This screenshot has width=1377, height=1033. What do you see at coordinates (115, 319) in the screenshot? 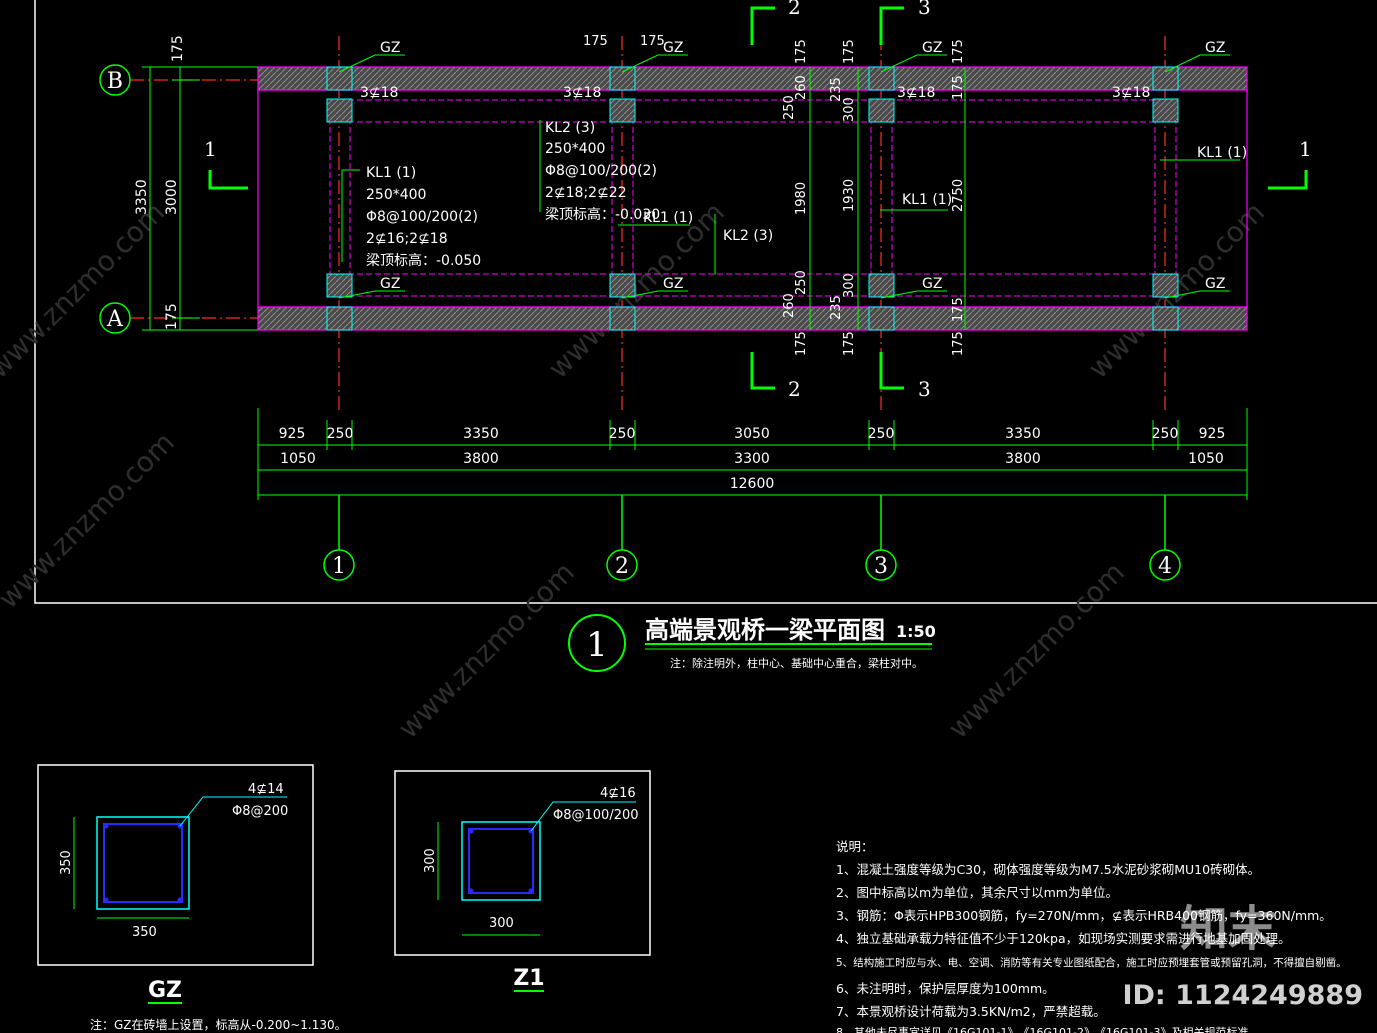
I see `axis-label-A: A` at bounding box center [115, 319].